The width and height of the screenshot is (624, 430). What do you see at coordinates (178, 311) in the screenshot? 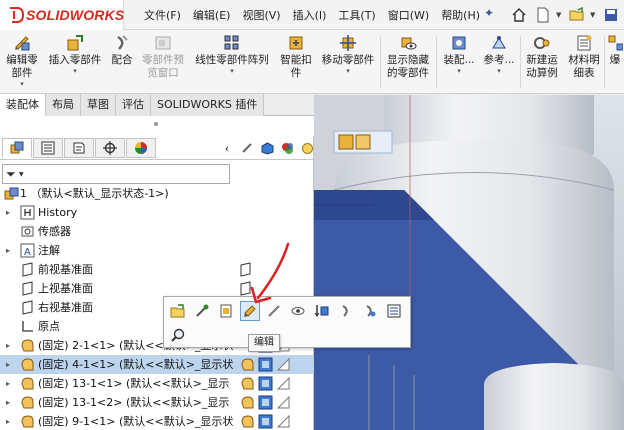
I see `open-part-button` at bounding box center [178, 311].